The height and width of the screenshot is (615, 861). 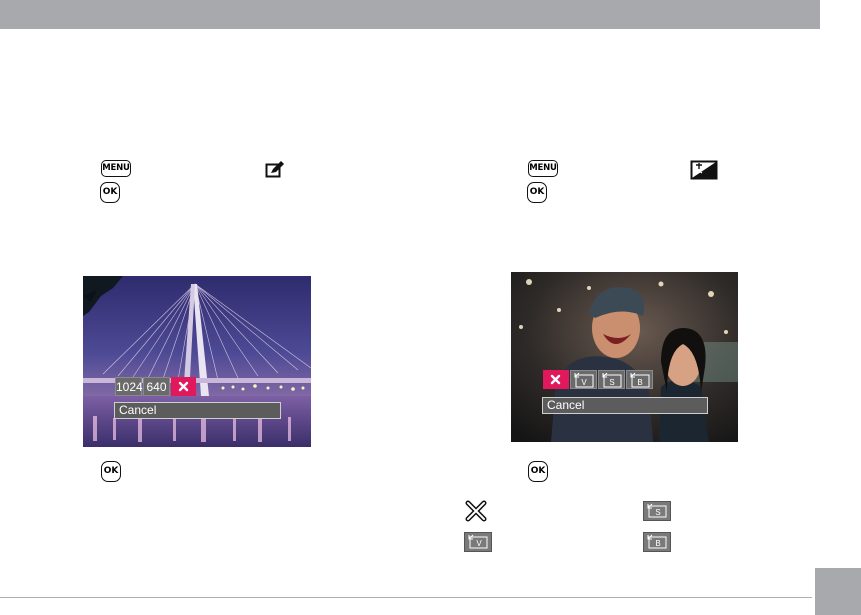 What do you see at coordinates (129, 386) in the screenshot?
I see `option-1024: 1024` at bounding box center [129, 386].